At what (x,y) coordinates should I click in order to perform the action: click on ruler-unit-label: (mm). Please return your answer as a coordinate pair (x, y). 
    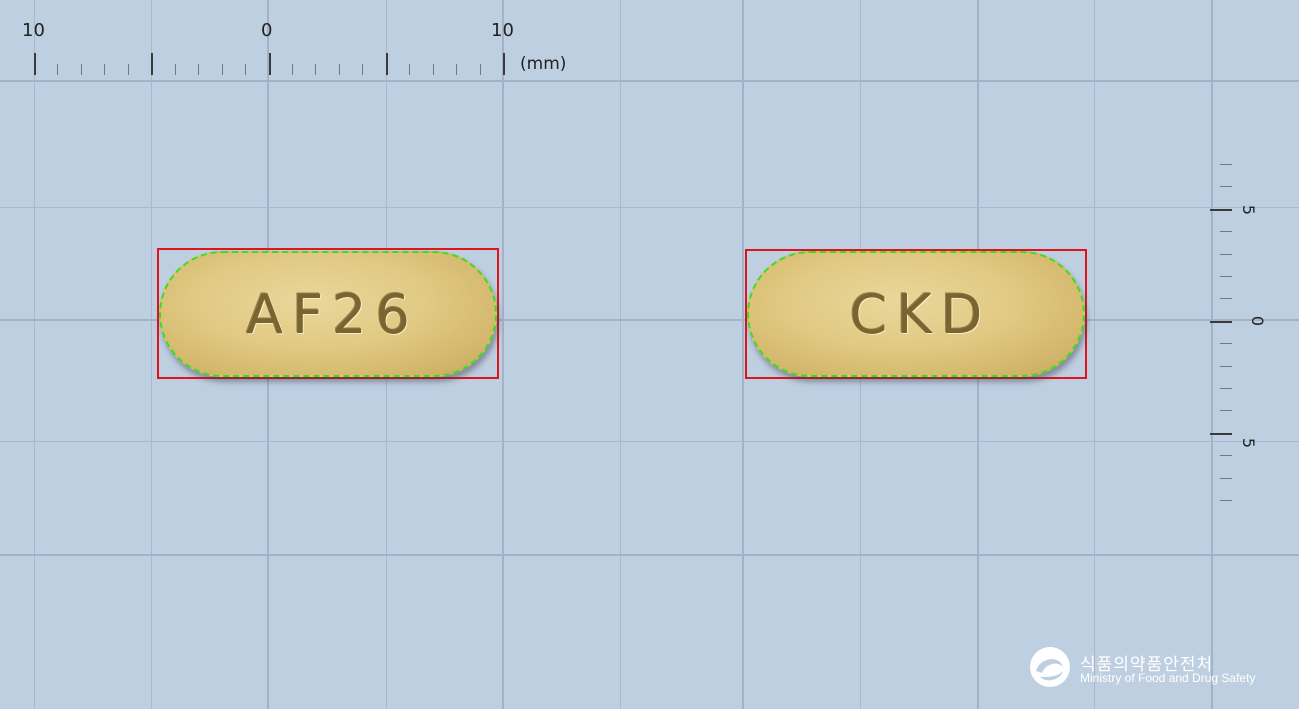
    Looking at the image, I should click on (543, 64).